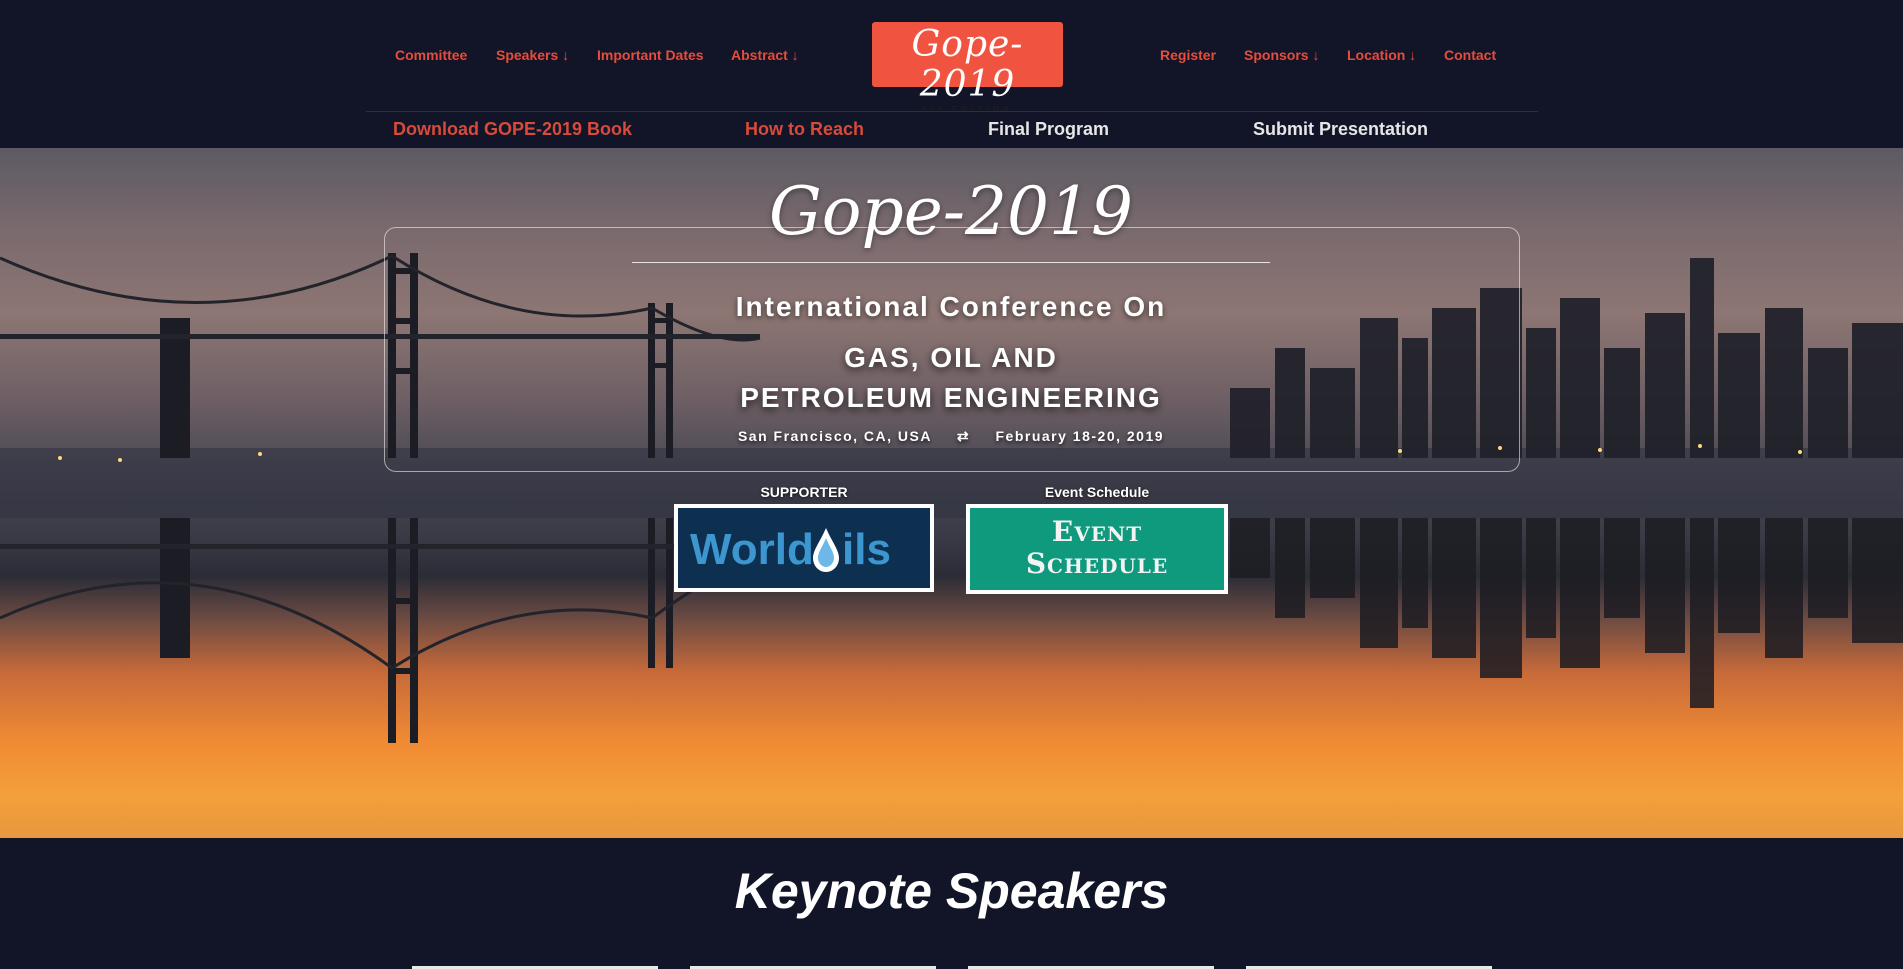 Image resolution: width=1903 pixels, height=969 pixels. What do you see at coordinates (951, 262) in the screenshot?
I see `title-underline` at bounding box center [951, 262].